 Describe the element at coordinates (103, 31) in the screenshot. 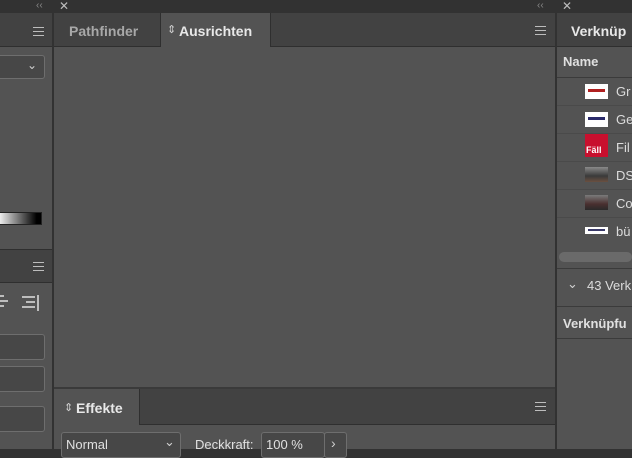

I see `tab-pathfinder: Pathfinder` at that location.